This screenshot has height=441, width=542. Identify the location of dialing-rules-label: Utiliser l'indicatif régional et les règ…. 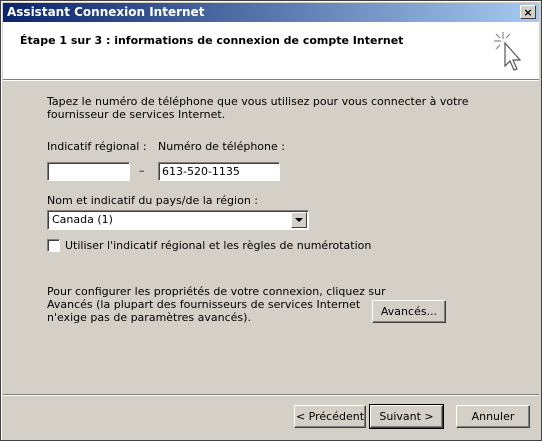
(218, 245).